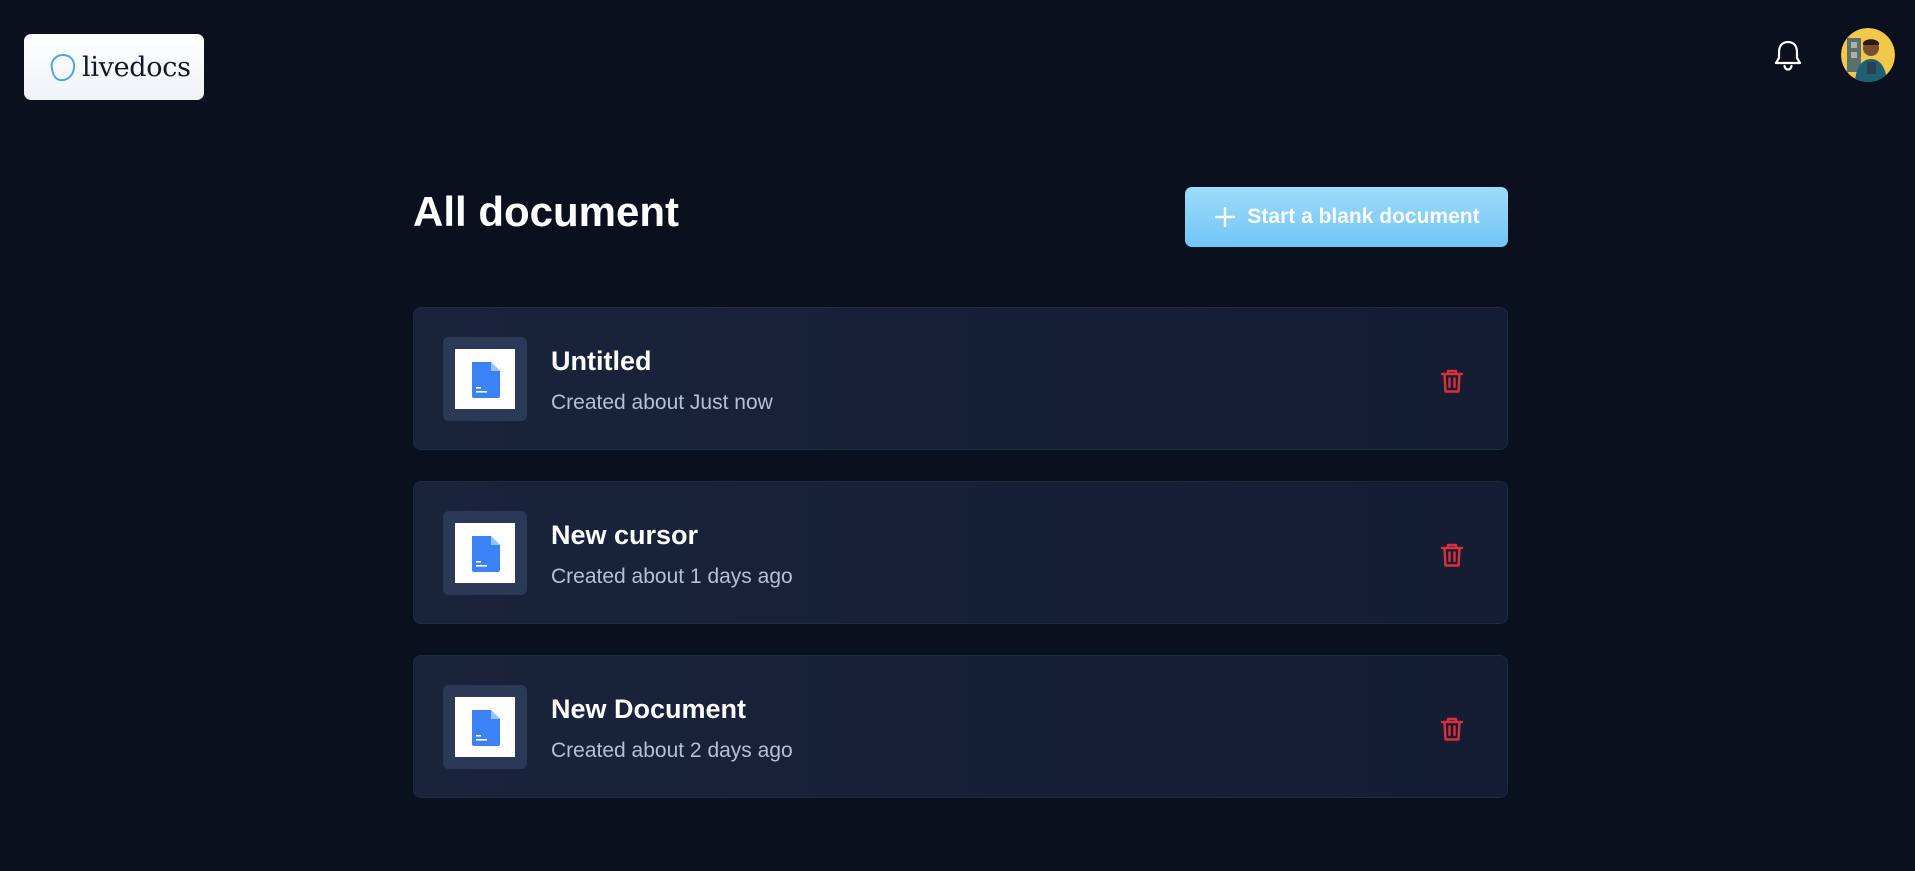  What do you see at coordinates (624, 535) in the screenshot?
I see `document-title: New cursor` at bounding box center [624, 535].